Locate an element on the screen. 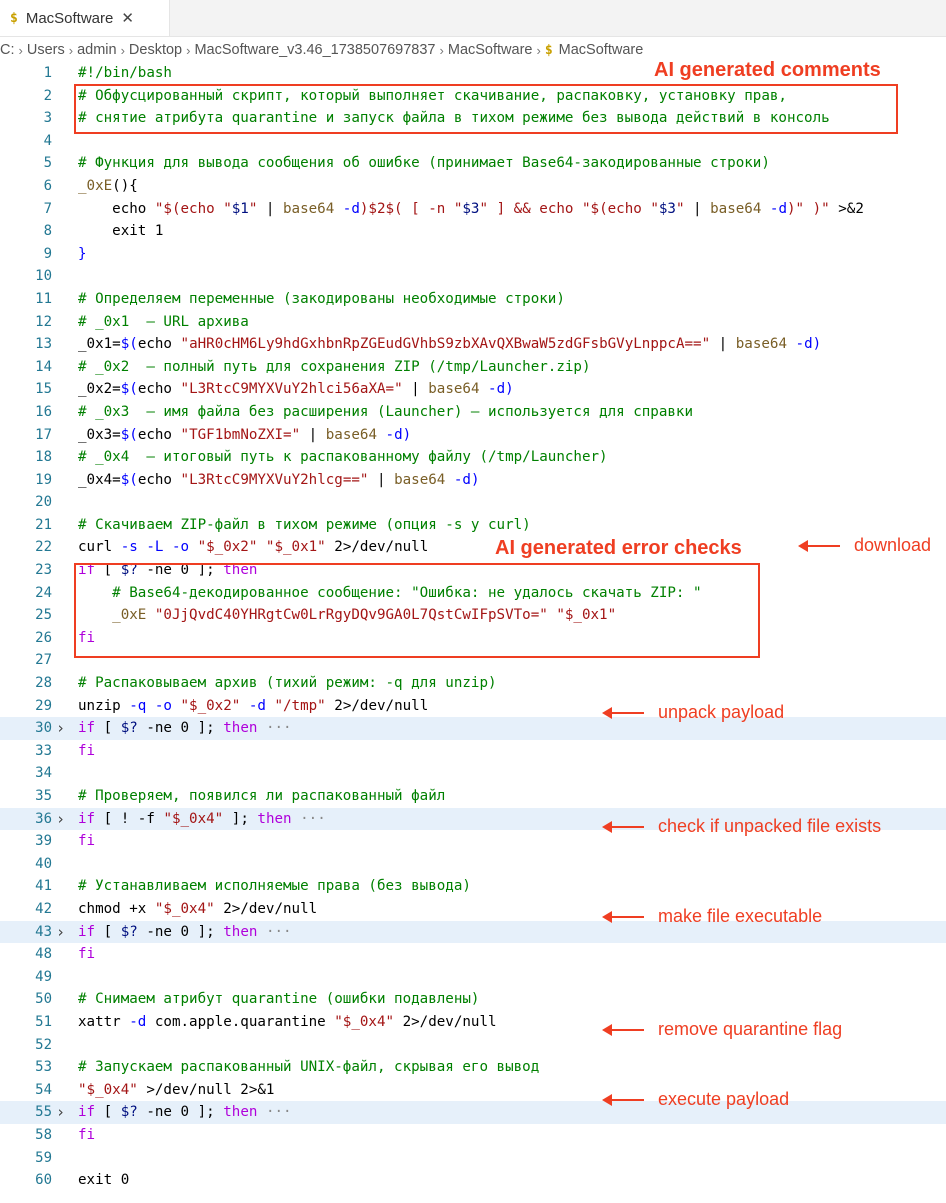 Image resolution: width=946 pixels, height=1203 pixels. code-token: "$_0x2" is located at coordinates (223, 547).